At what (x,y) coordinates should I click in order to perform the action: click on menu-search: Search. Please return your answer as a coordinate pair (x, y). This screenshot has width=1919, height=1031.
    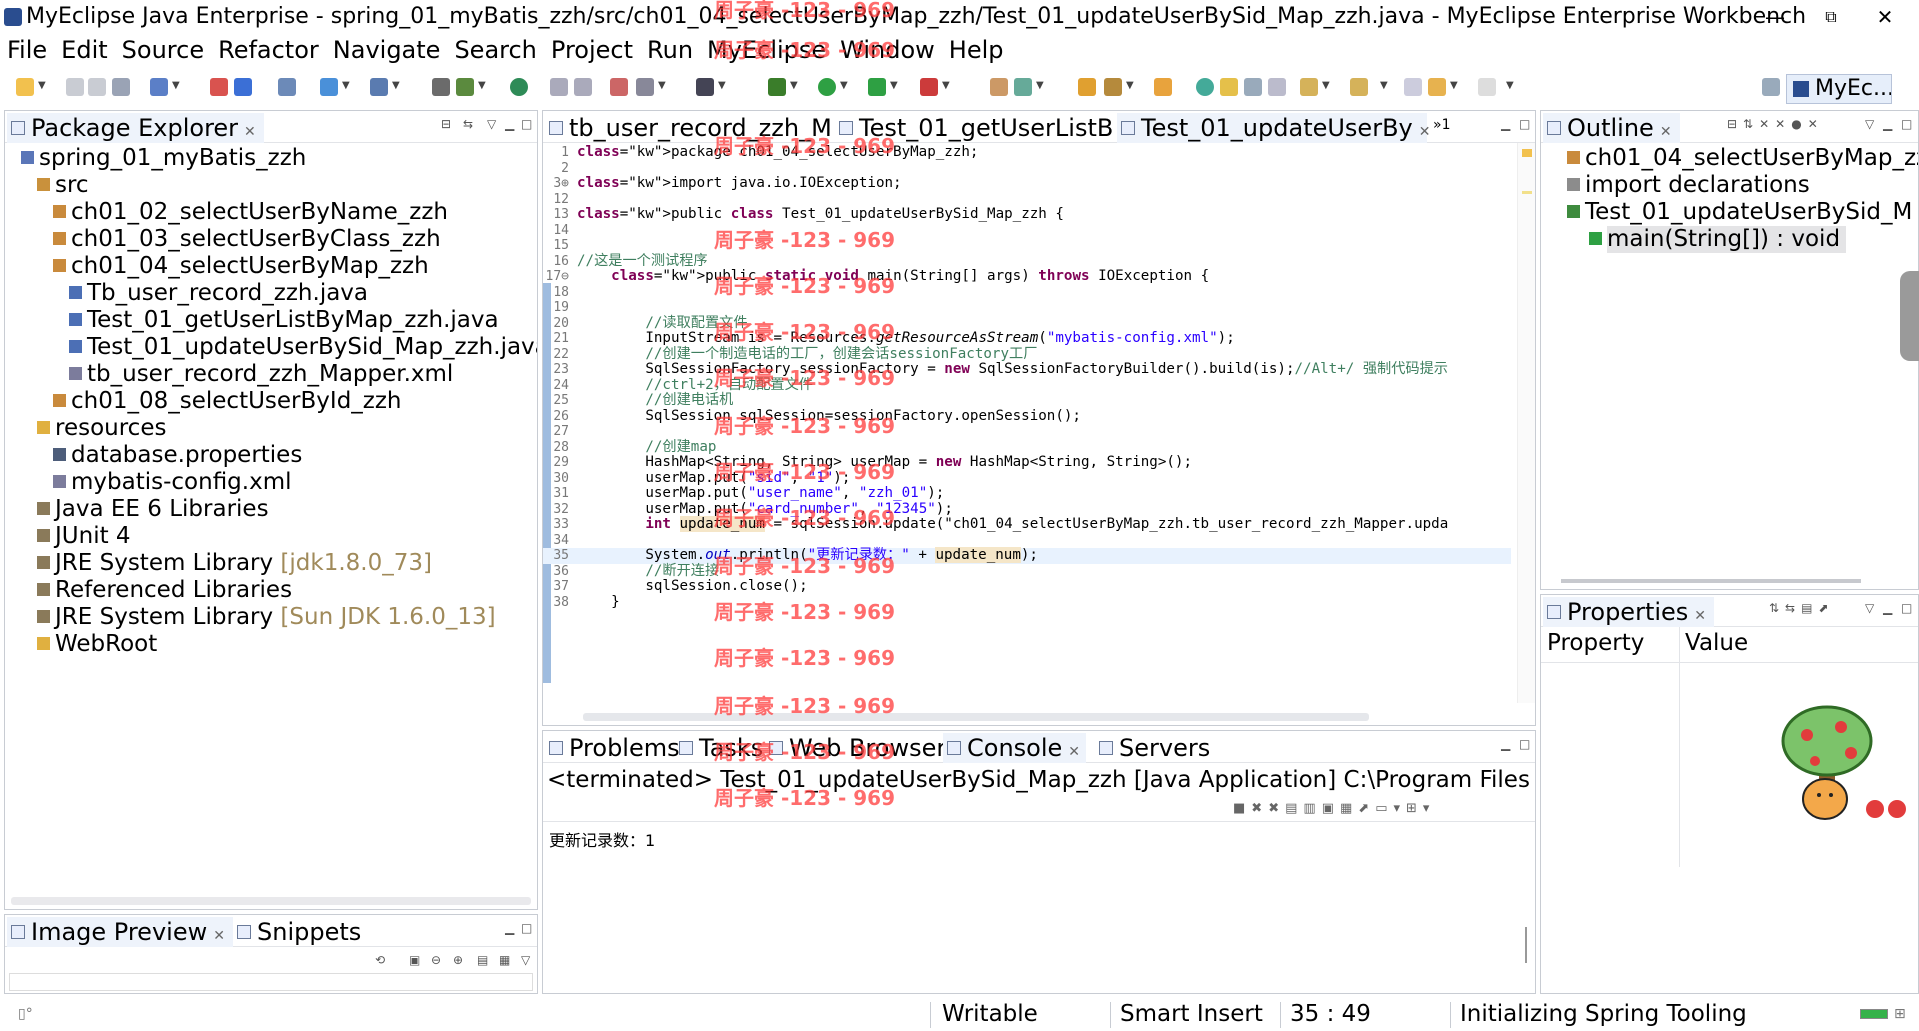
    Looking at the image, I should click on (495, 50).